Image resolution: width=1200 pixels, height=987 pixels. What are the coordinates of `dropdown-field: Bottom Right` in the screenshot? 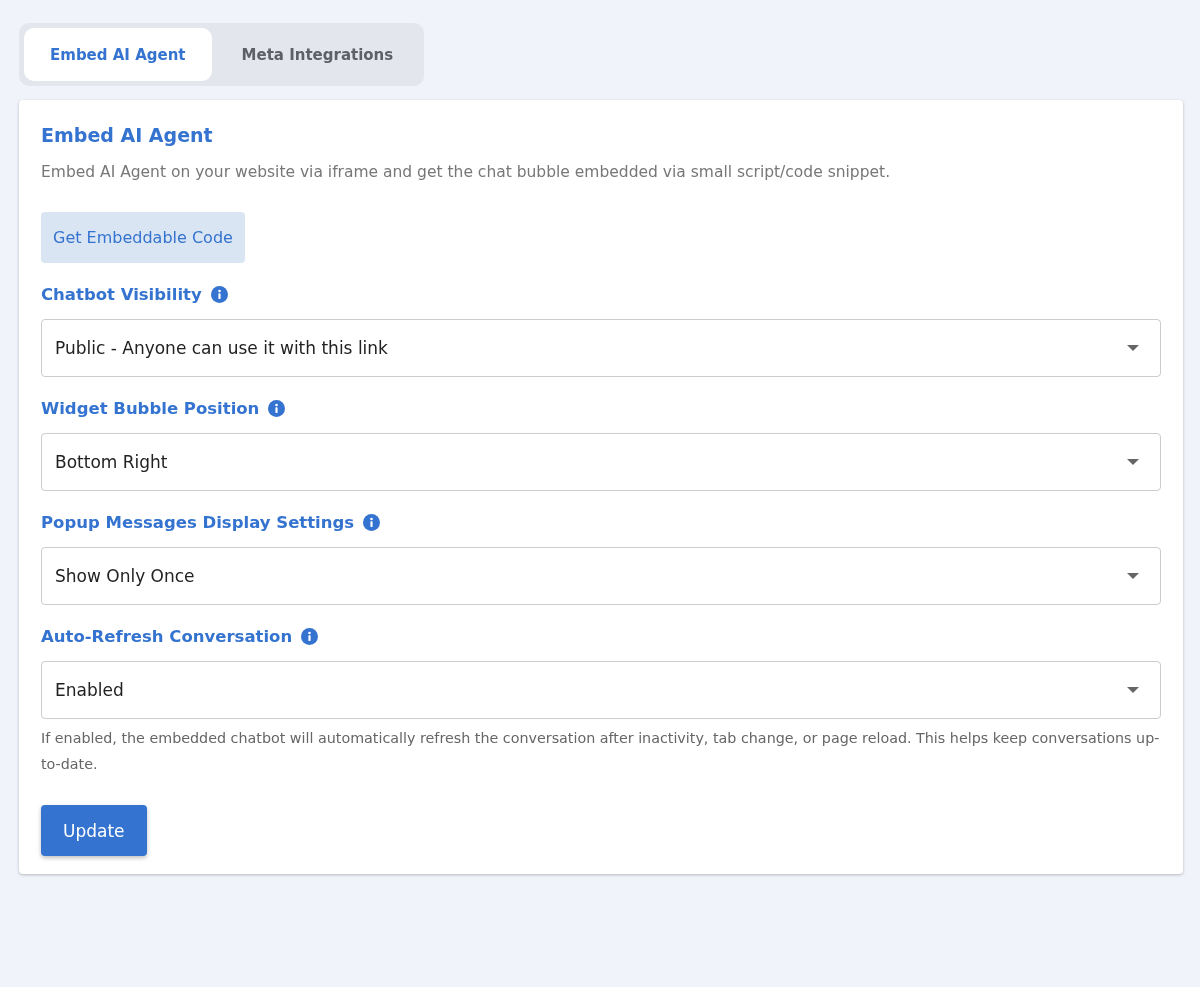 It's located at (601, 462).